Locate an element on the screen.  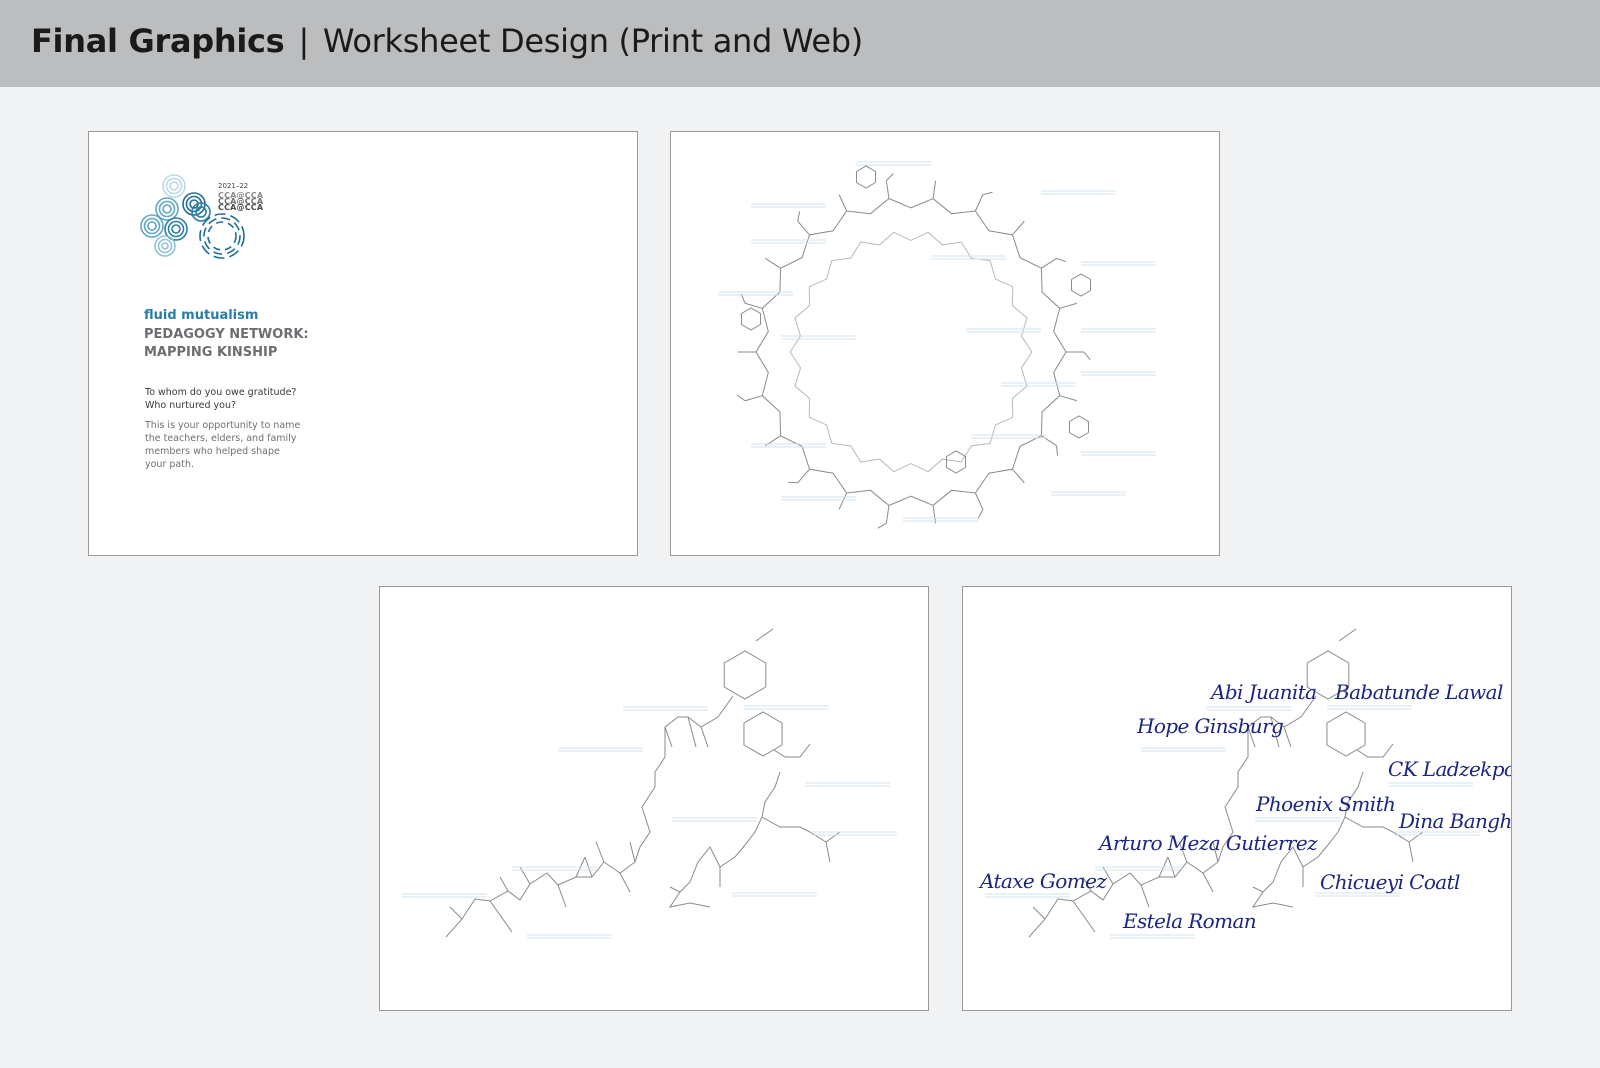
cover-description-line1: This is your opportunity to name is located at coordinates (223, 425).